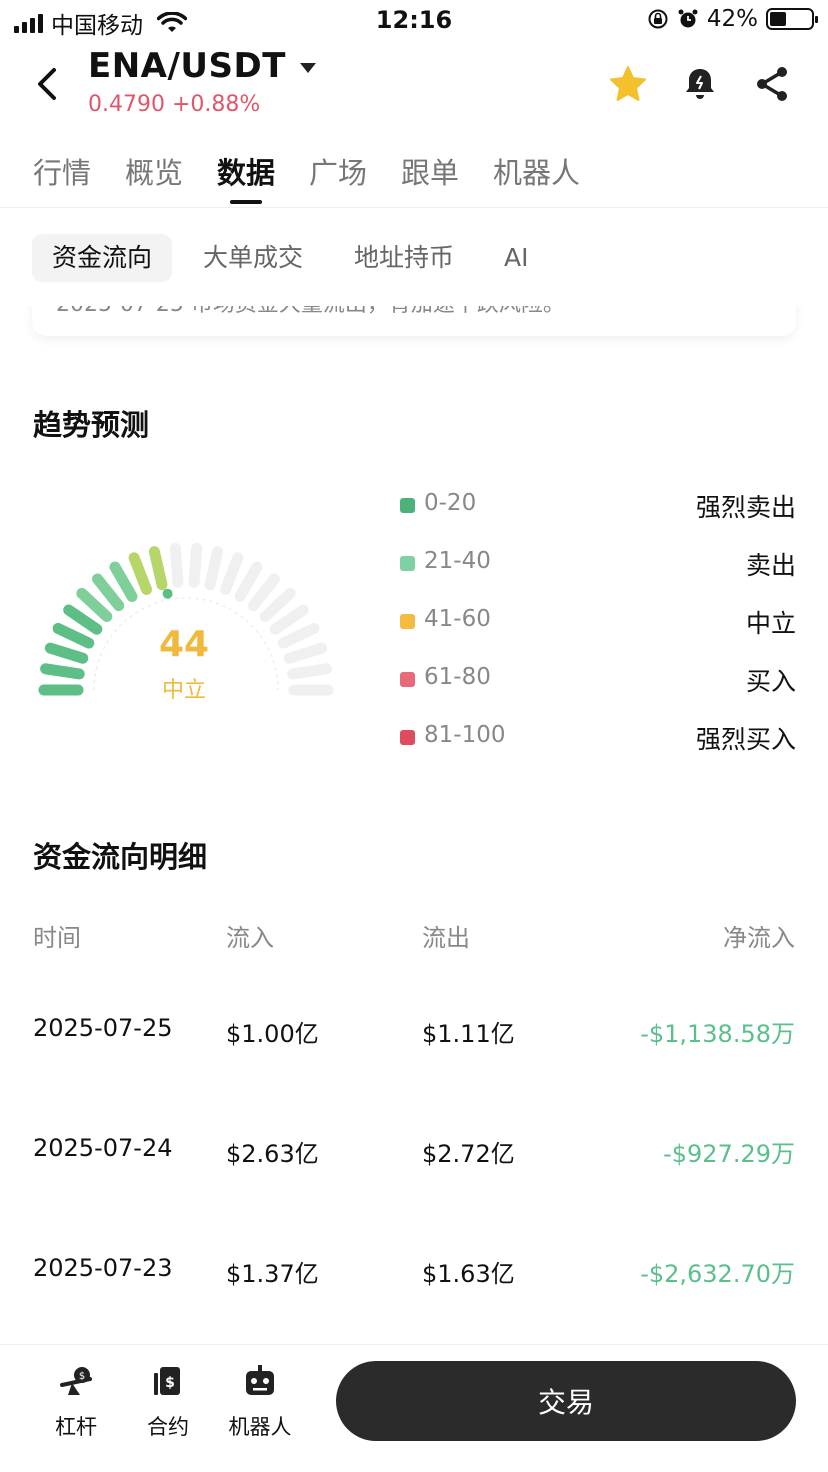 The width and height of the screenshot is (828, 1472). I want to click on legend-row: 41-60 中立, so click(598, 631).